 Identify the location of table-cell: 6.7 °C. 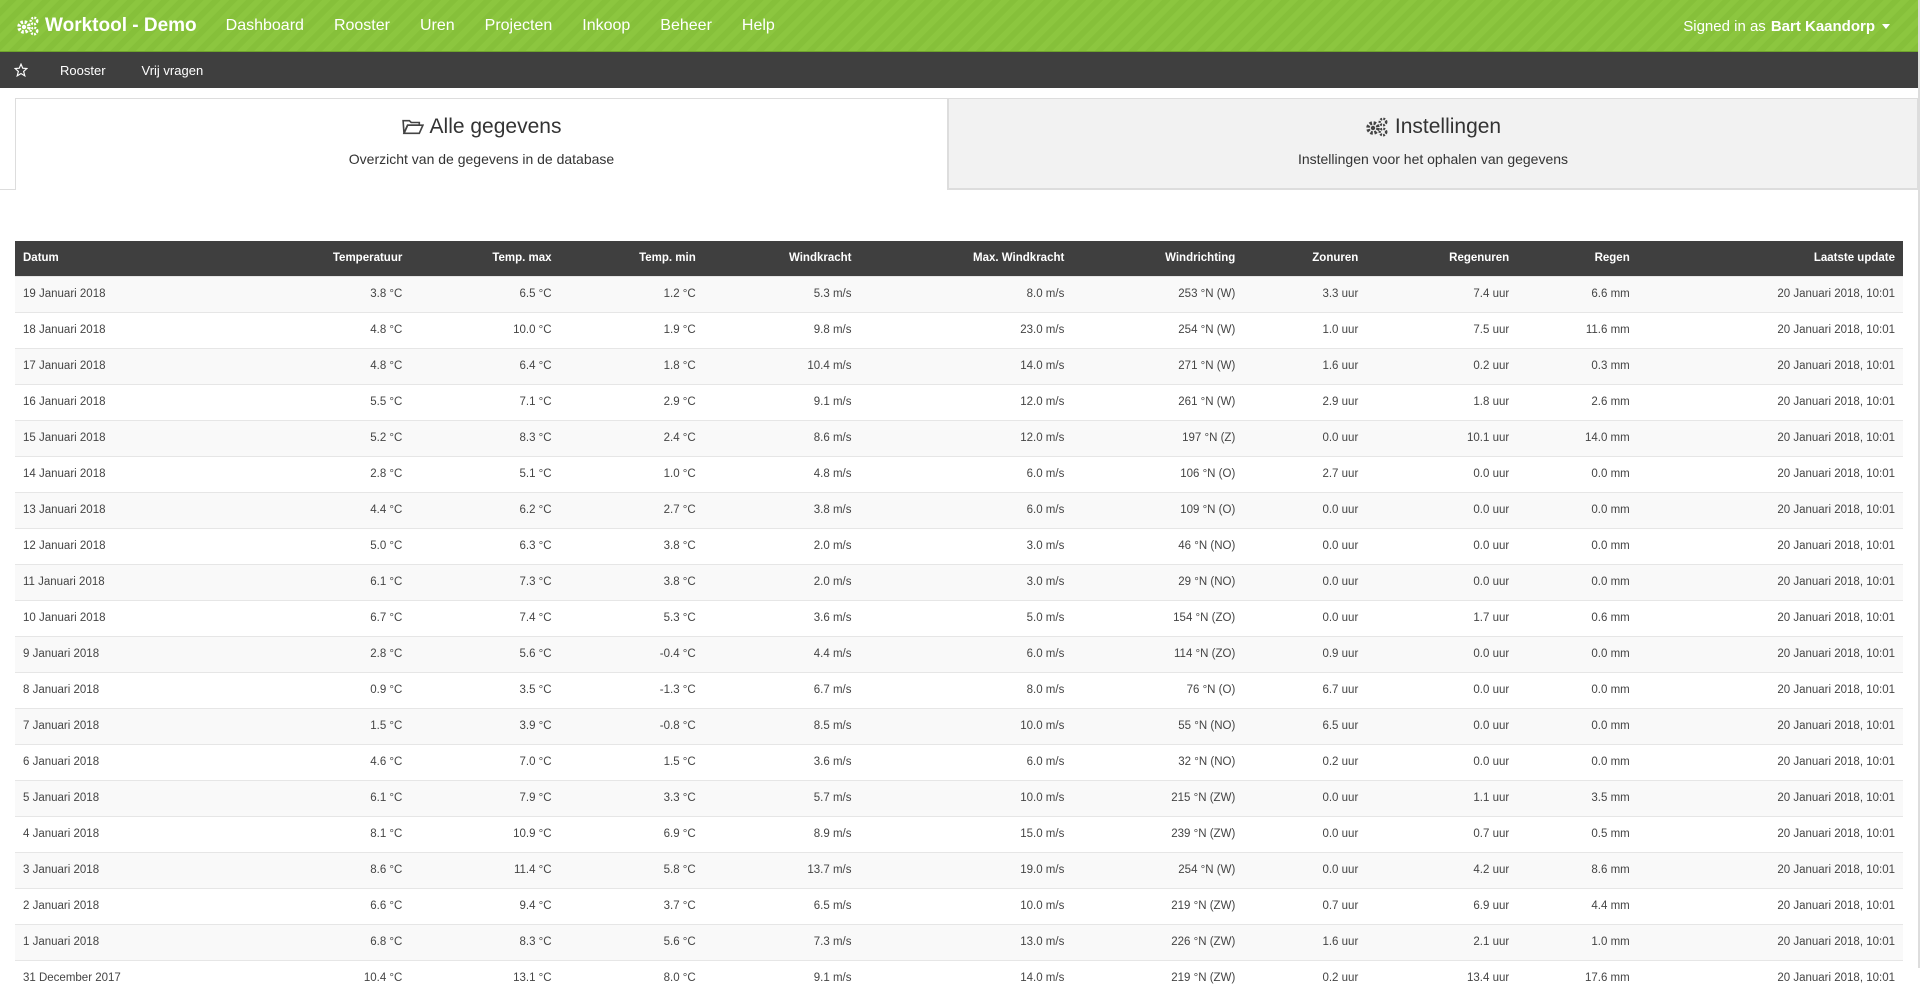
(325, 617).